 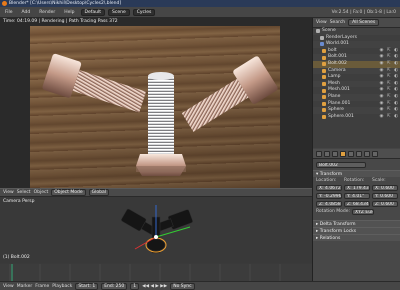 What do you see at coordinates (144, 12) in the screenshot?
I see `render-engine-selector: Cycles` at bounding box center [144, 12].